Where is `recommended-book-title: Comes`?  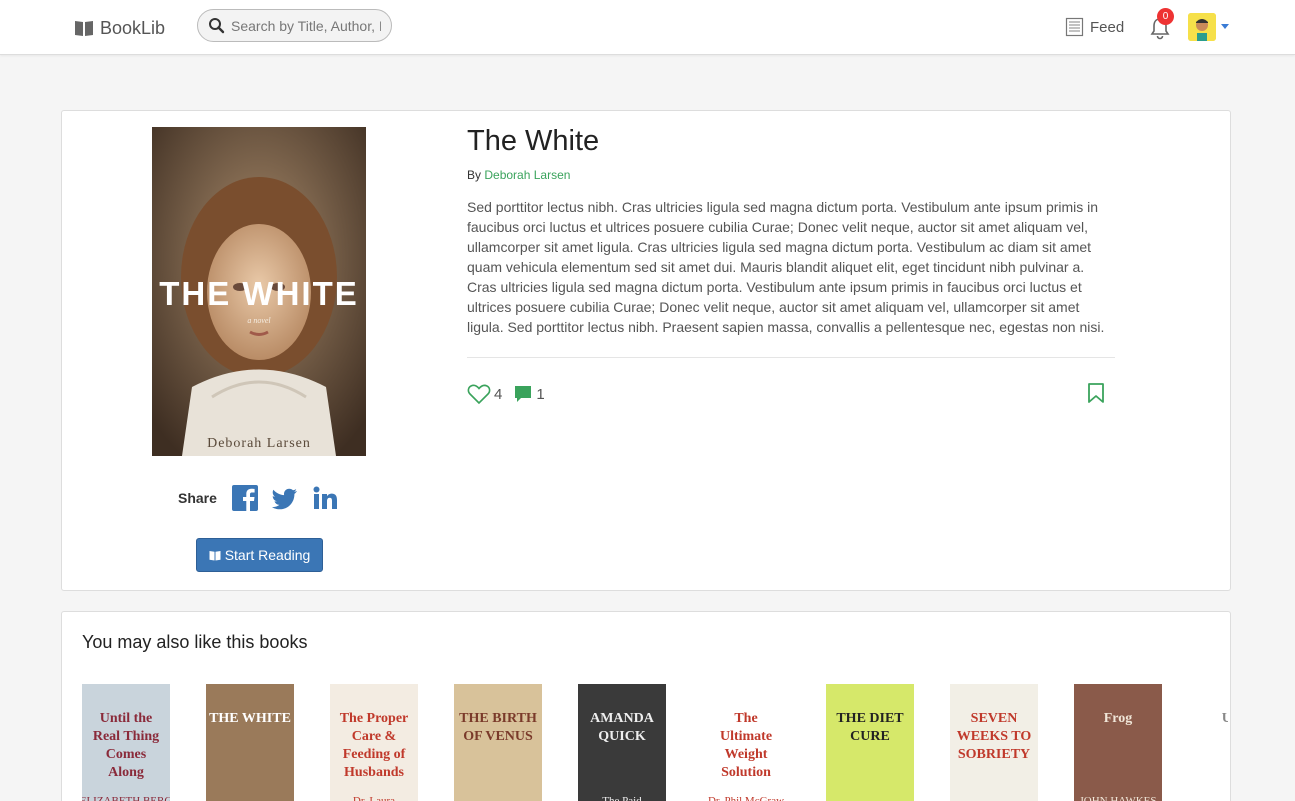
recommended-book-title: Comes is located at coordinates (126, 754).